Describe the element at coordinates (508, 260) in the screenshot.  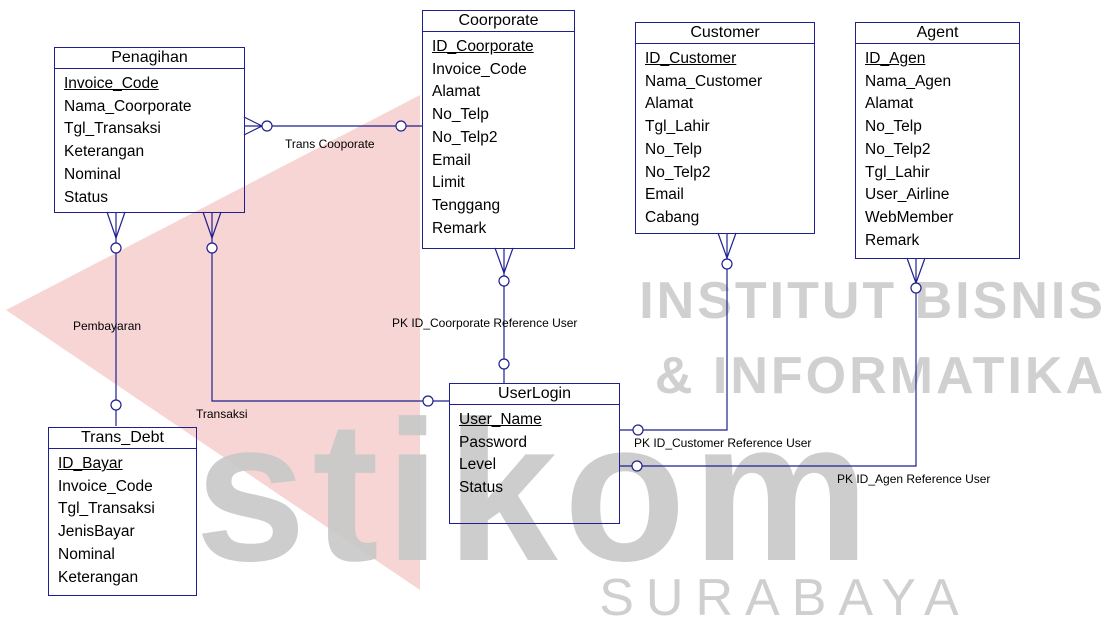
I see `crowfoot-coorporate-b` at that location.